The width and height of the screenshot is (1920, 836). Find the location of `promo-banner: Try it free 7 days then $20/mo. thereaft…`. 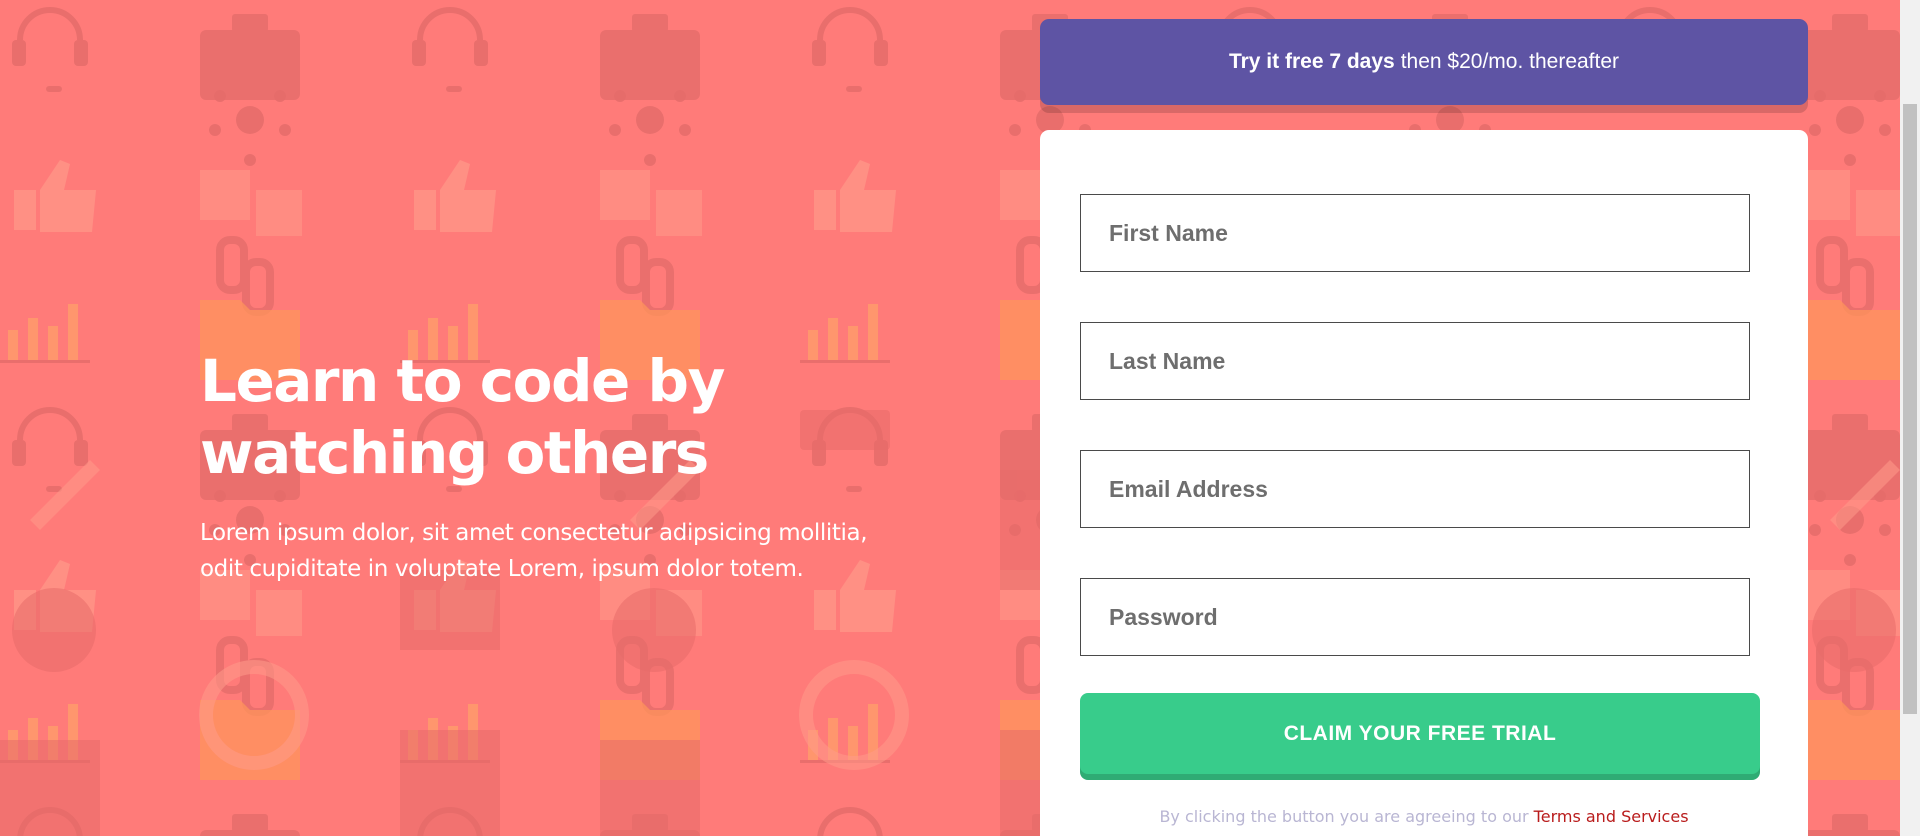

promo-banner: Try it free 7 days then $20/mo. thereaft… is located at coordinates (1424, 62).